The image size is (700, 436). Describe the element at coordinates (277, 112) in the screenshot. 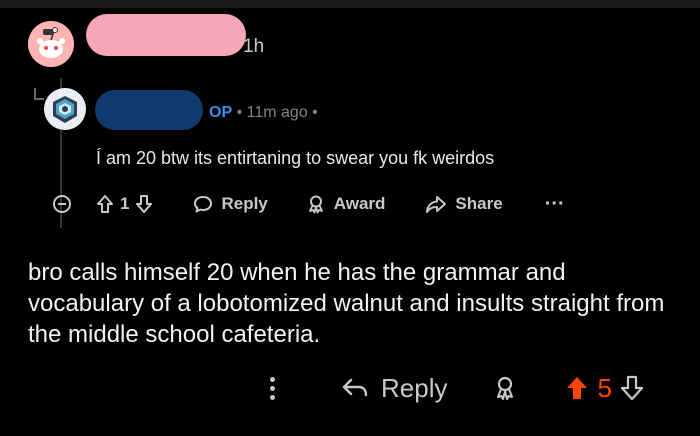

I see `op-timestamp: 11m ago` at that location.